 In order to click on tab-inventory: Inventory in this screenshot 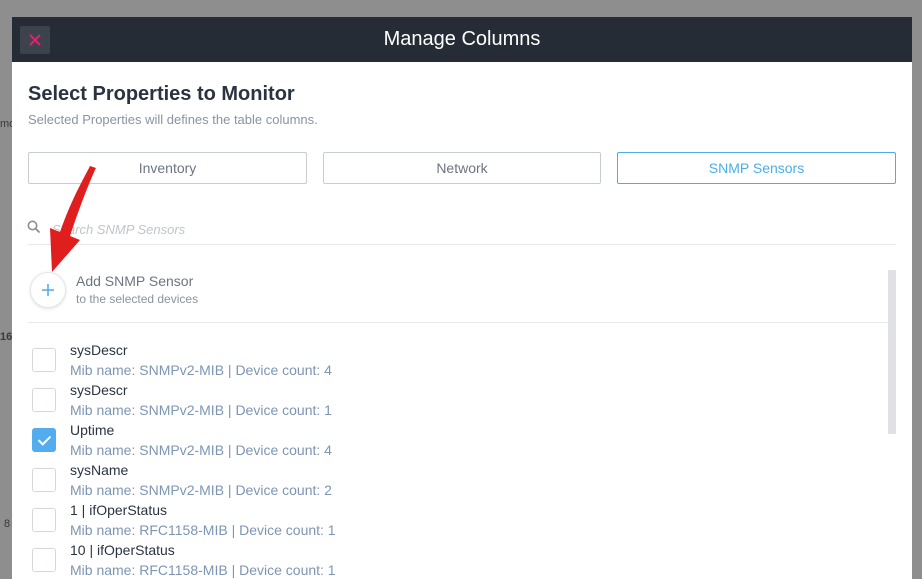, I will do `click(167, 168)`.